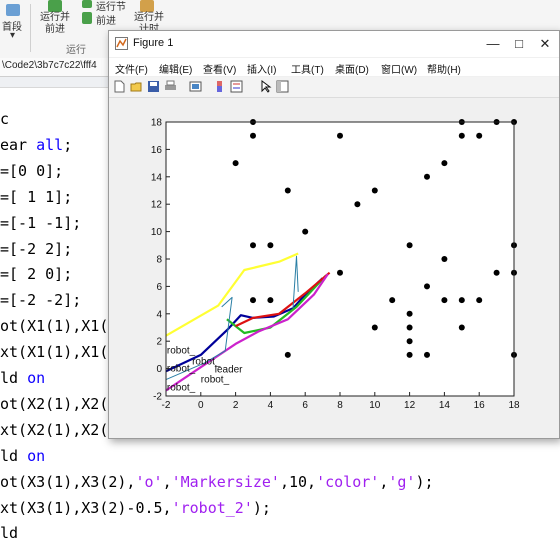 The image size is (560, 557). What do you see at coordinates (135, 508) in the screenshot?
I see `code-line: xt(X3(1),X3(2)-0.5,'robot_2');` at bounding box center [135, 508].